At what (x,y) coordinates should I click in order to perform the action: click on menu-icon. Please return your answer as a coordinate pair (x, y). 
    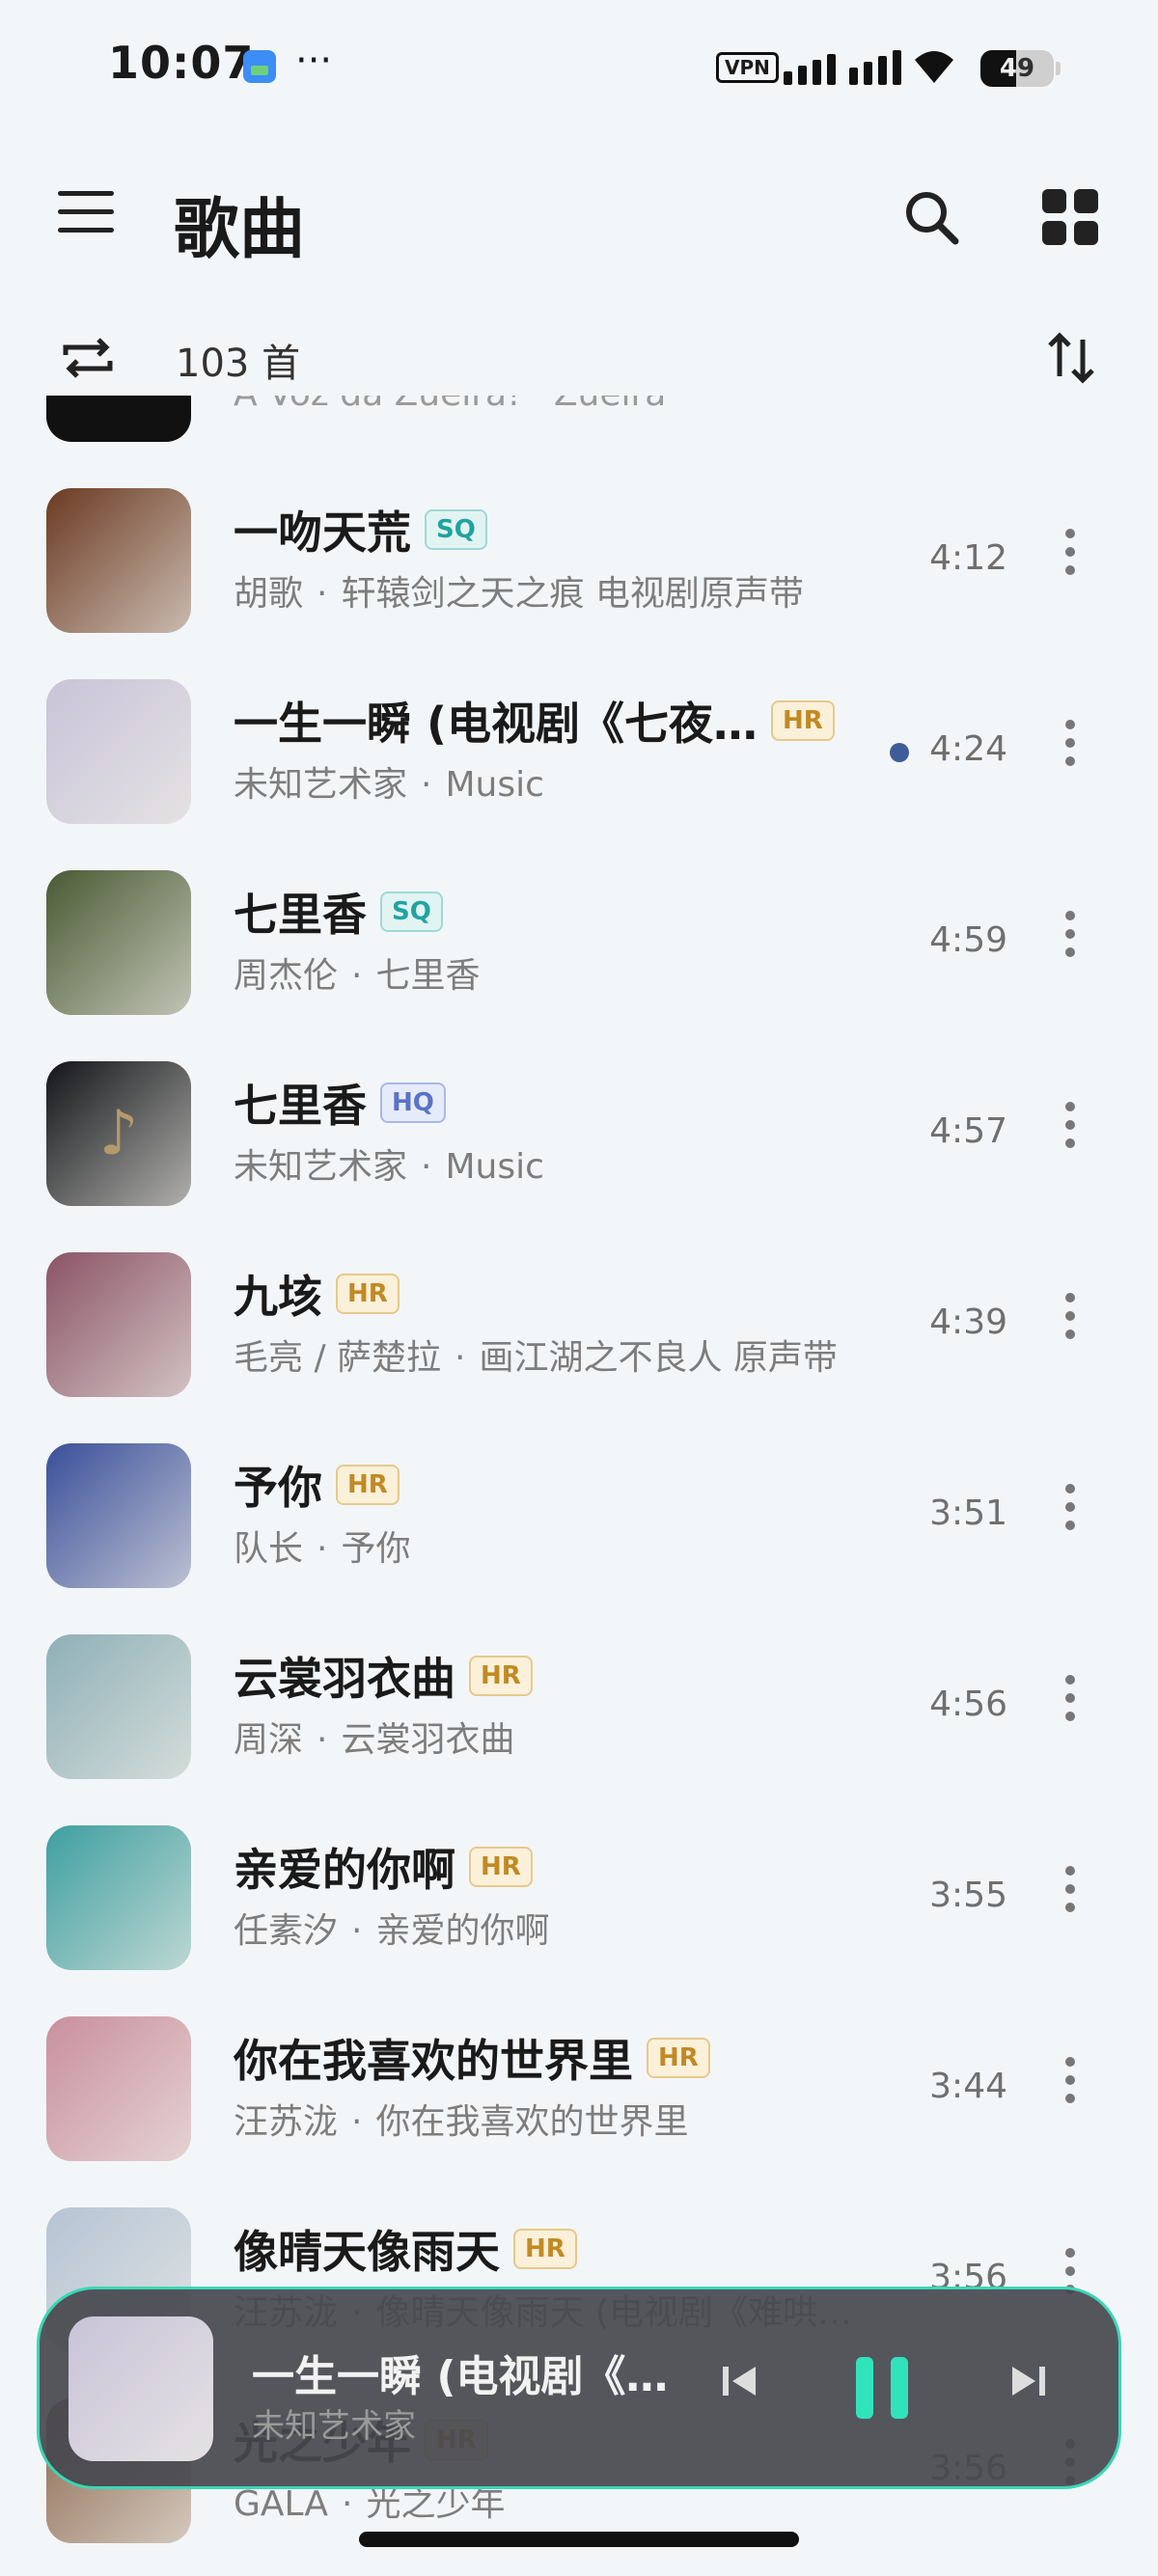
    Looking at the image, I should click on (86, 215).